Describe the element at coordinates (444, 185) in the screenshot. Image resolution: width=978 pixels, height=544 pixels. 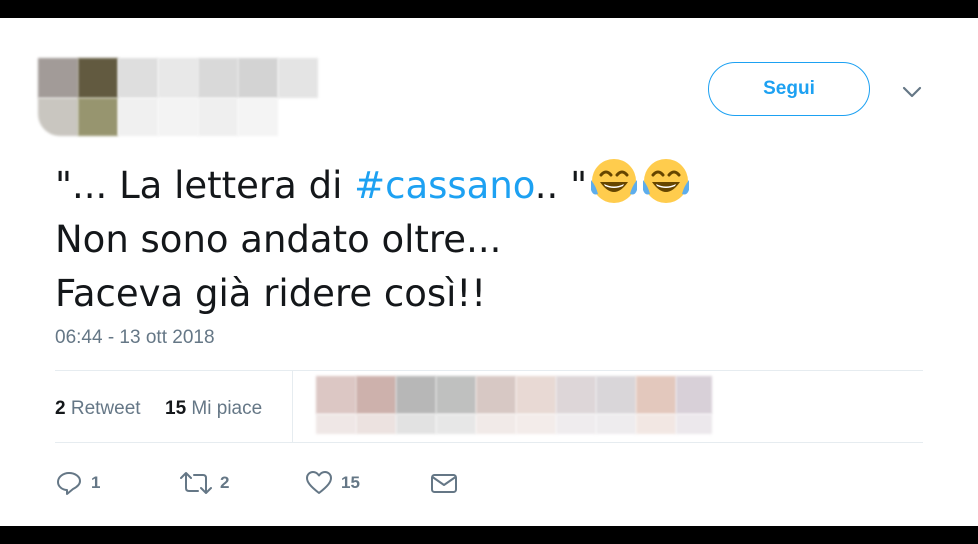
I see `hashtag-link: #cassano` at that location.